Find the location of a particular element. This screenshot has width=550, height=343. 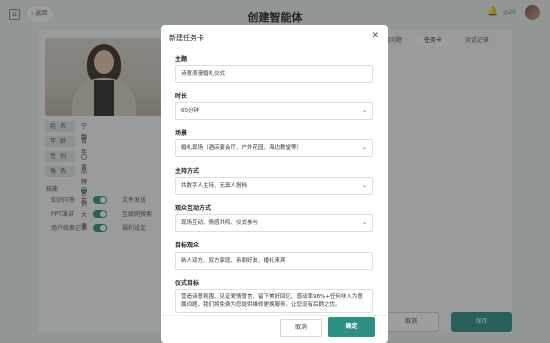

scene-label: 场景 is located at coordinates (181, 133).